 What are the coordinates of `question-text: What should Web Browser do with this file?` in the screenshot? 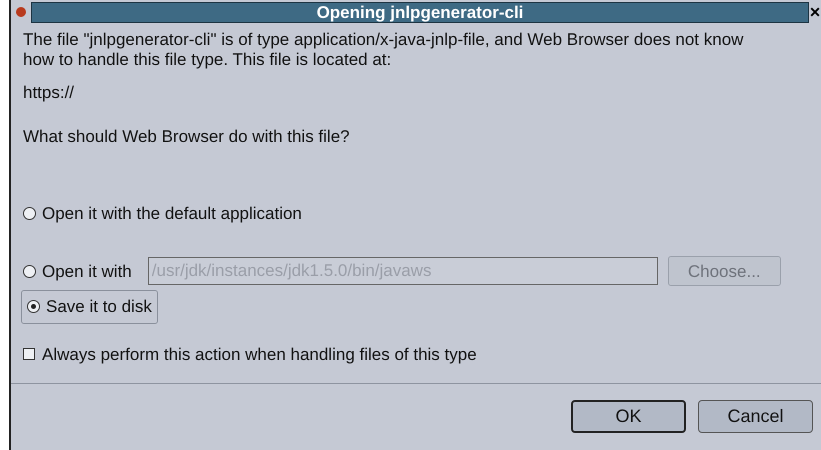 It's located at (187, 137).